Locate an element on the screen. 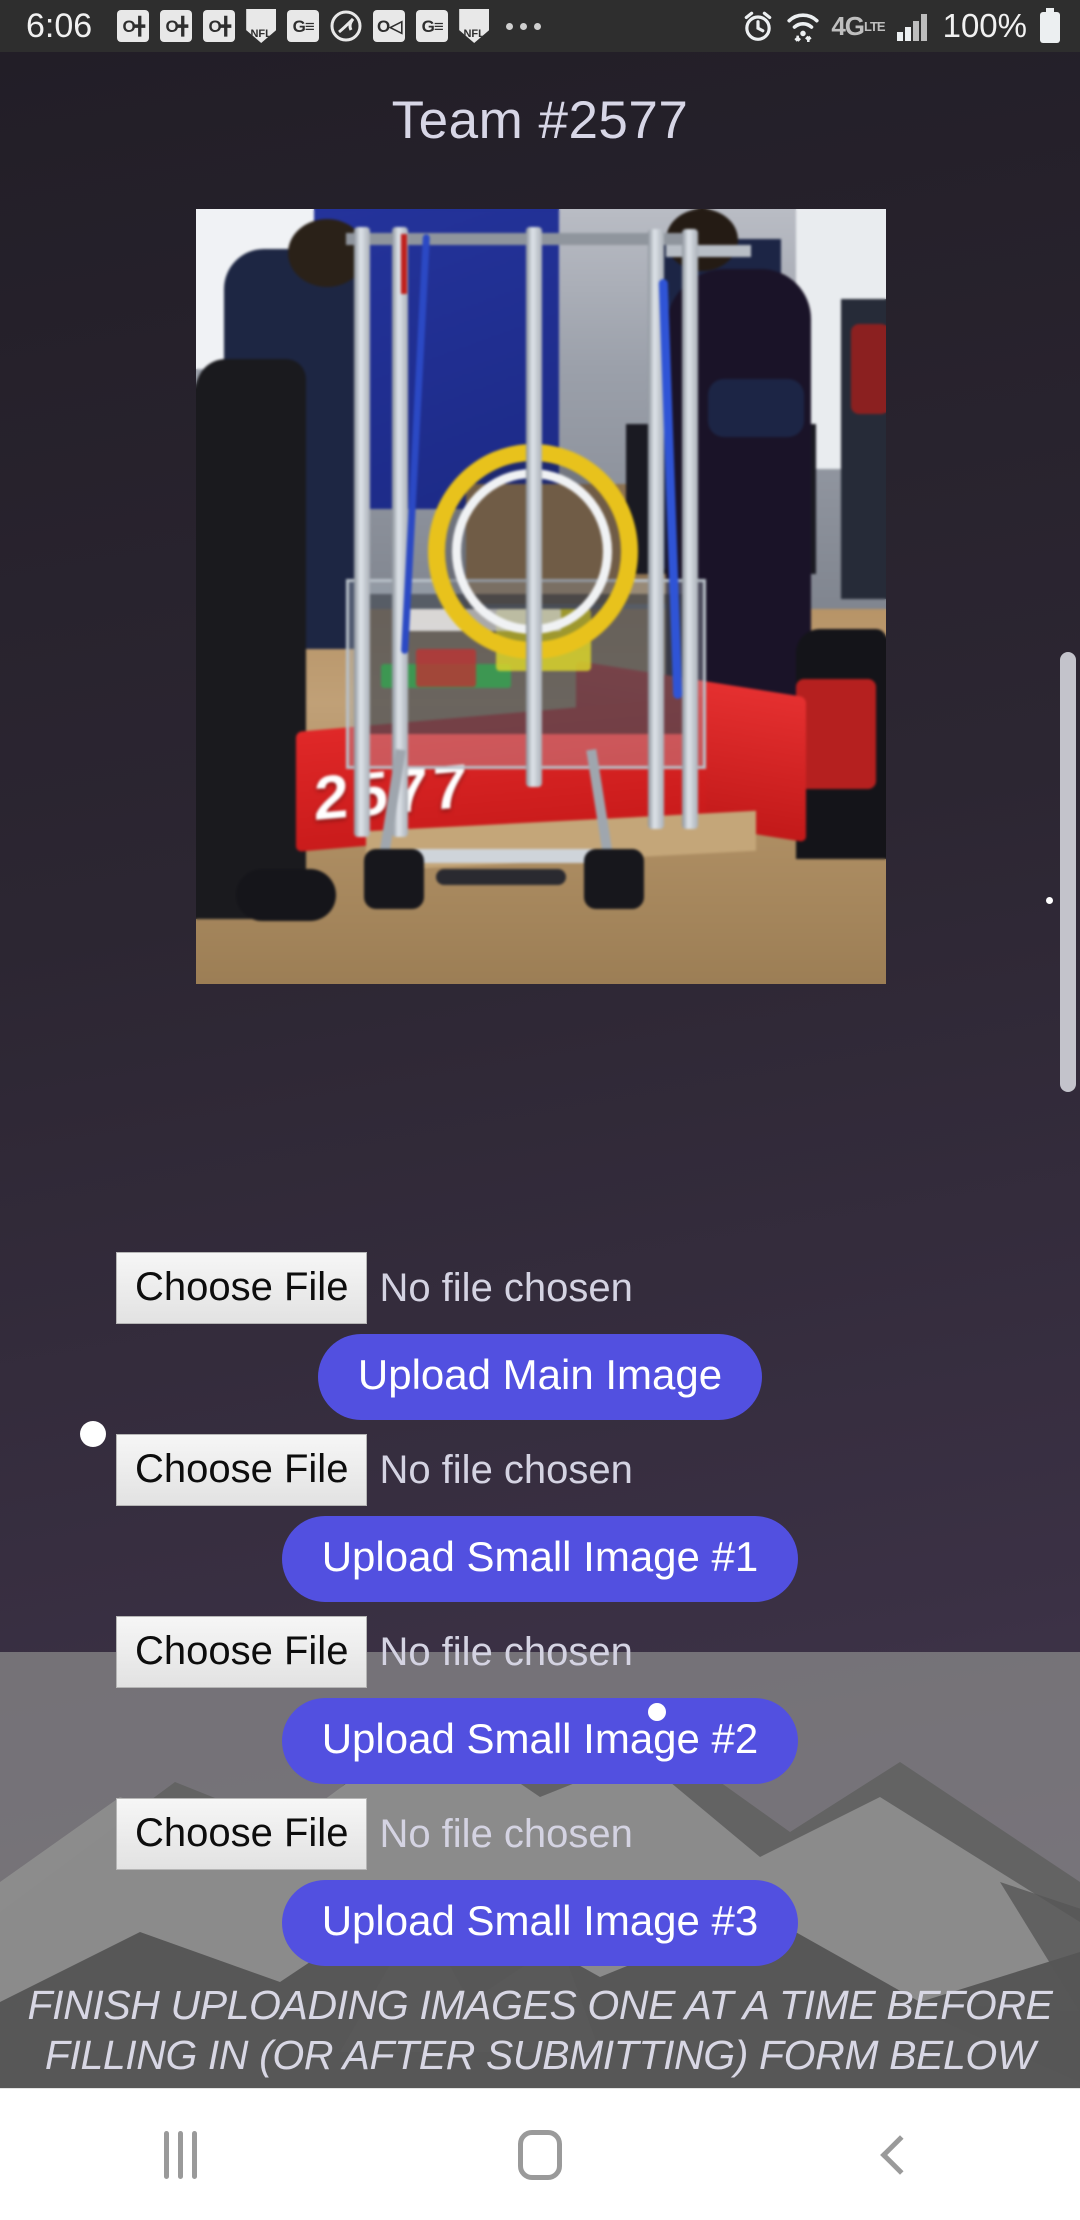 This screenshot has height=2220, width=1080. home-icon is located at coordinates (540, 2154).